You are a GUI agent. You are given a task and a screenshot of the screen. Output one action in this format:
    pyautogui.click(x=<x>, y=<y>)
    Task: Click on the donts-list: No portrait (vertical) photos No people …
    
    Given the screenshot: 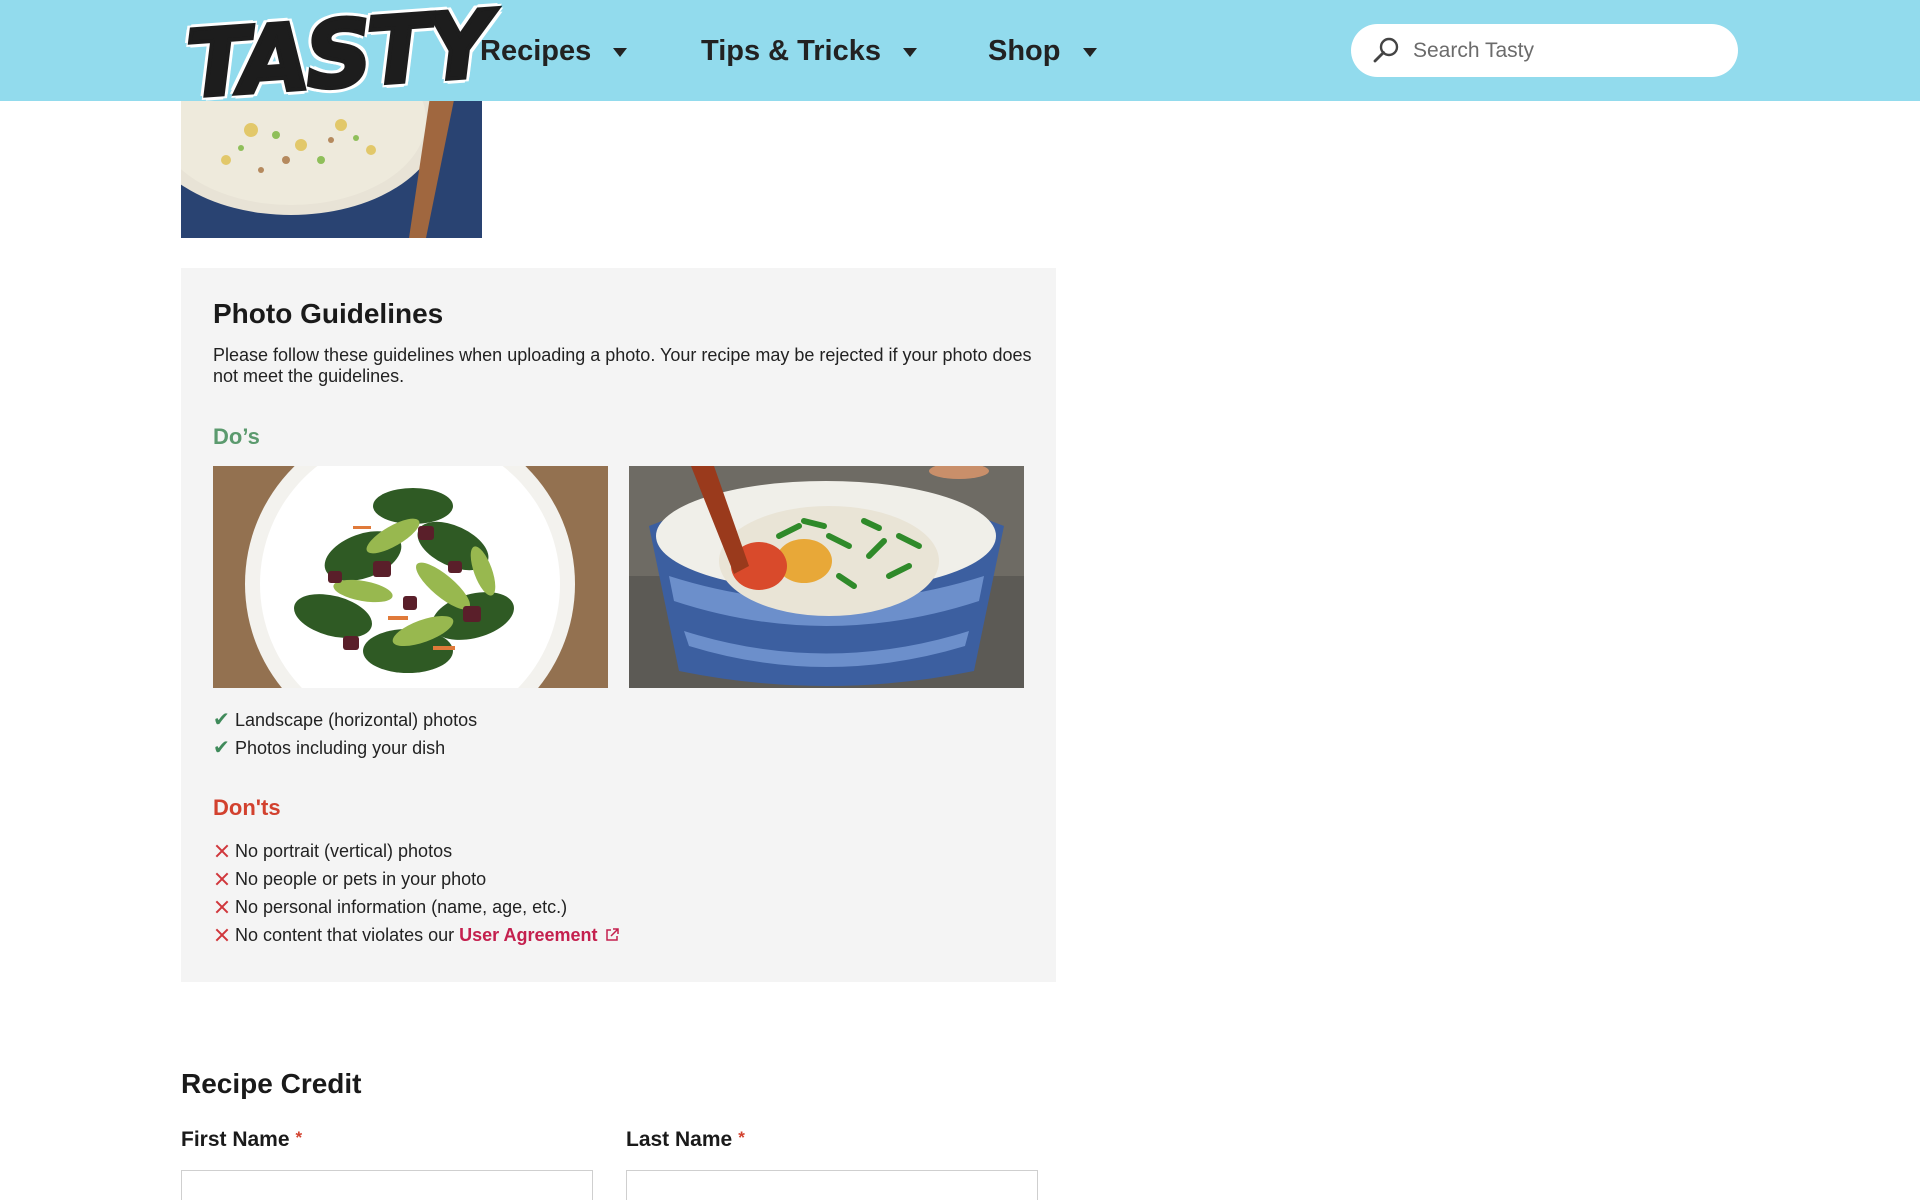 What is the action you would take?
    pyautogui.click(x=416, y=893)
    